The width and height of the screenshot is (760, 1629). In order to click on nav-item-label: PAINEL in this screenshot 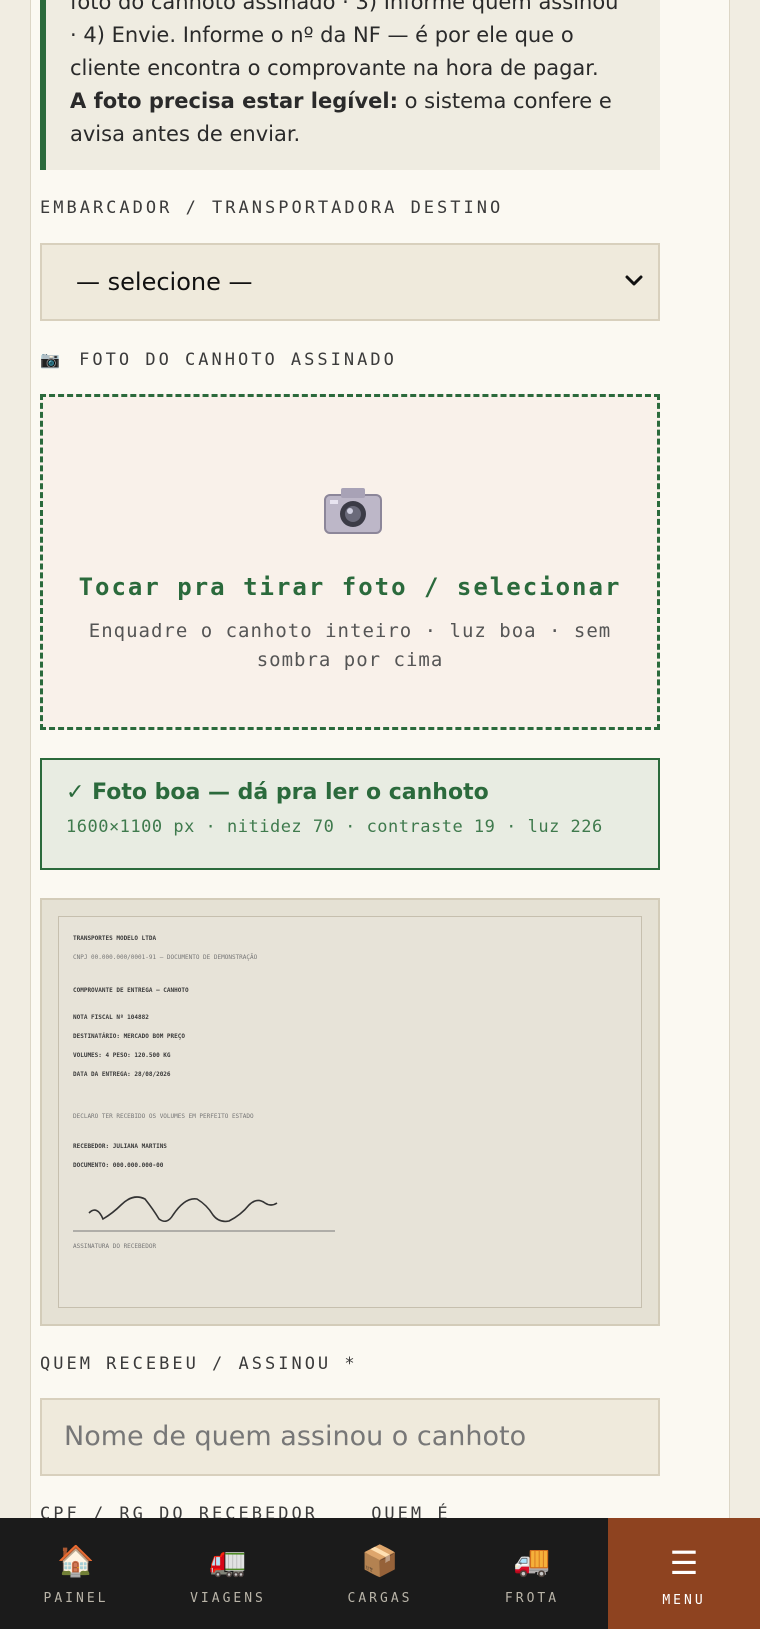, I will do `click(76, 1598)`.